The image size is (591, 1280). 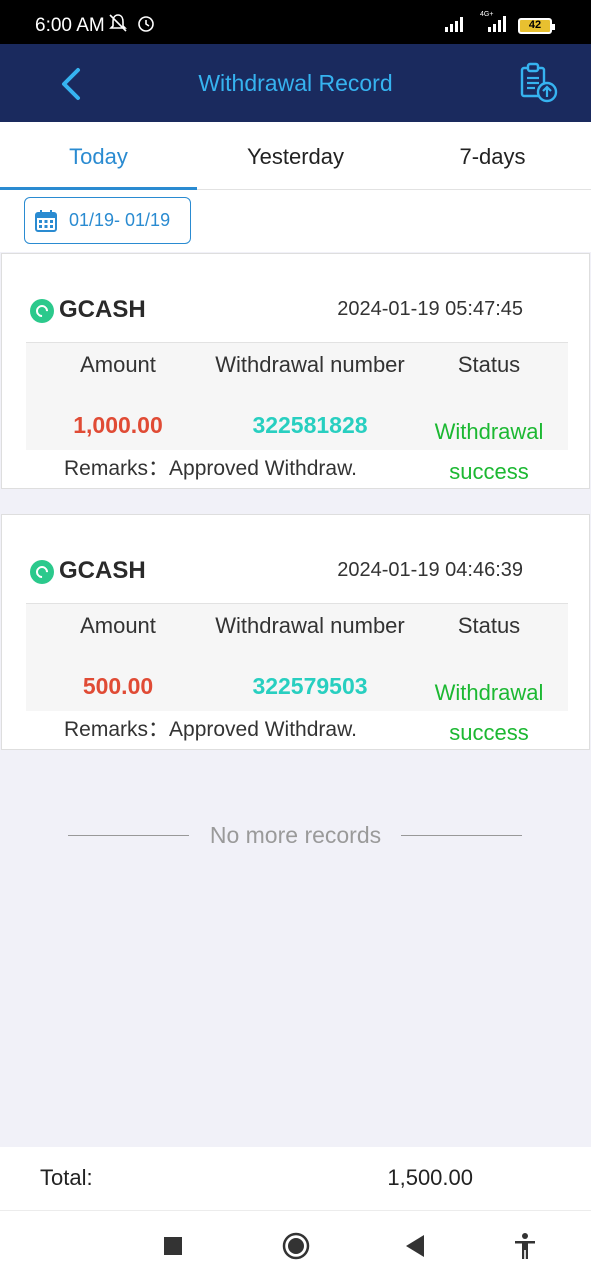 I want to click on withdrawal-number: 322579503, so click(x=310, y=686).